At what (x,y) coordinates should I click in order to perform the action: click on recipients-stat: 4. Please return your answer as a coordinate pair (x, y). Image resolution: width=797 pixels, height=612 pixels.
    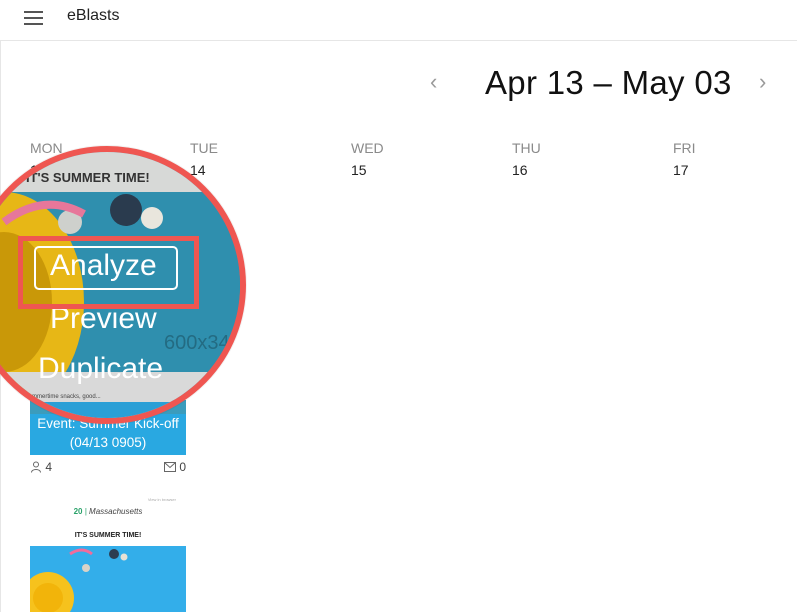
    Looking at the image, I should click on (41, 467).